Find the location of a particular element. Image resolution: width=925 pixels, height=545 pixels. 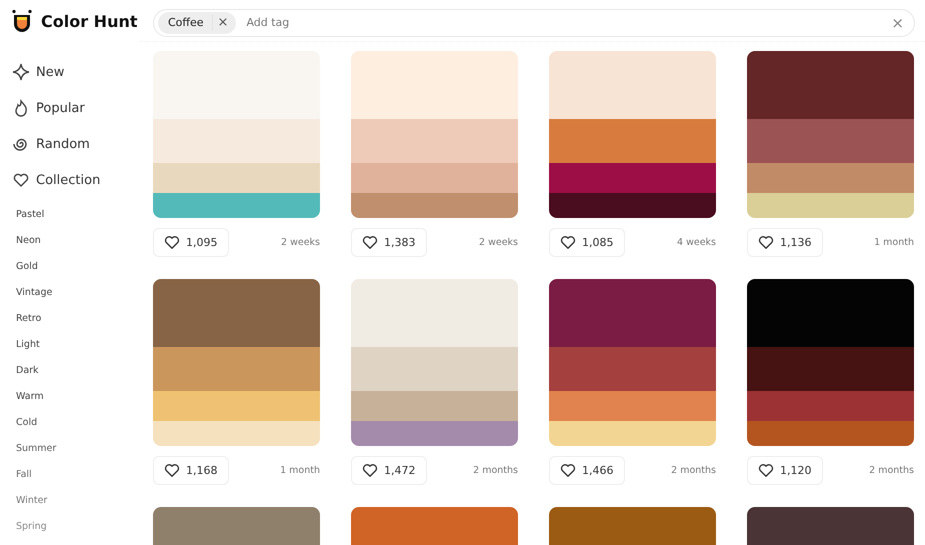

nav-link: Collection is located at coordinates (56, 180).